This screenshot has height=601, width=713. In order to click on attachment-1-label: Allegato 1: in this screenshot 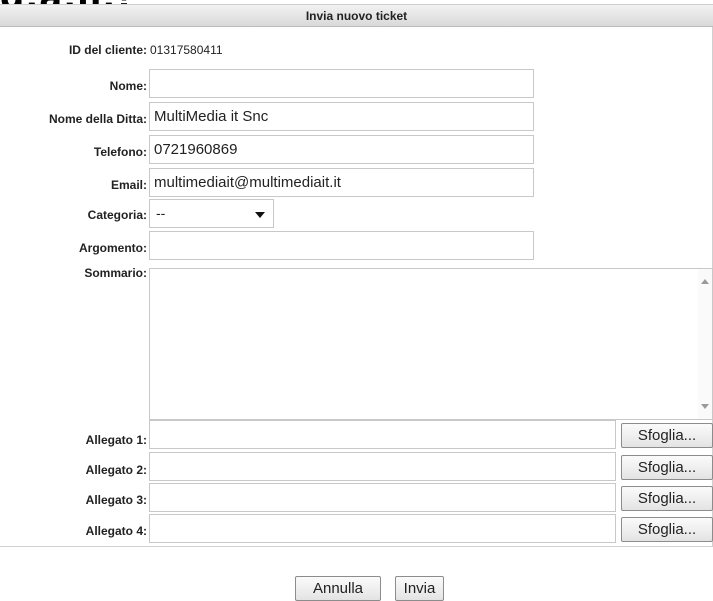, I will do `click(116, 440)`.